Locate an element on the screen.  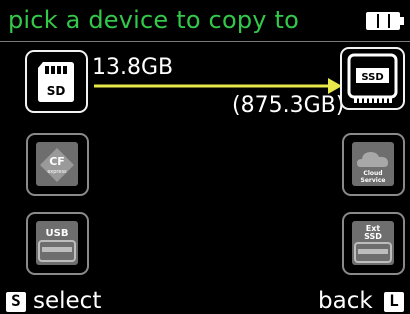
page-title: pick a device to copy to is located at coordinates (153, 20).